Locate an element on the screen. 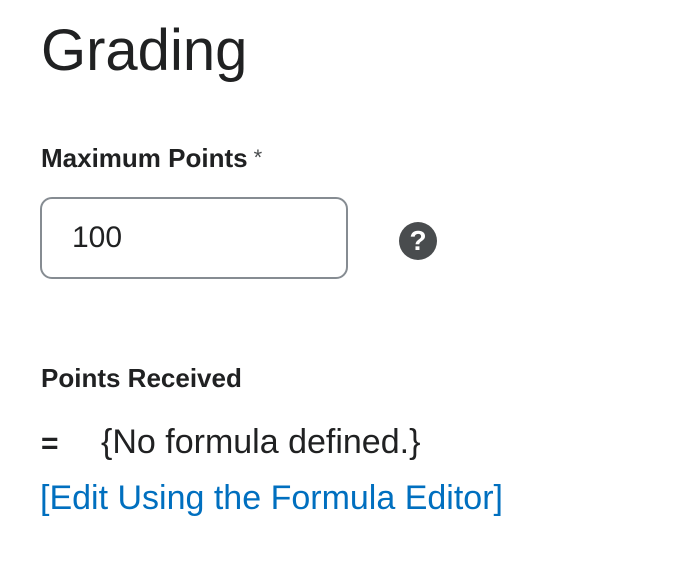 The height and width of the screenshot is (570, 674). question-circle-icon: ? is located at coordinates (418, 241).